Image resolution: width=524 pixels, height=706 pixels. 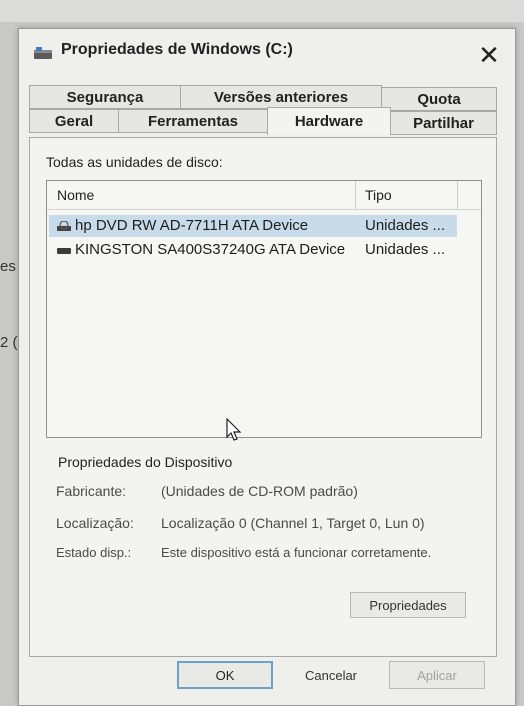 What do you see at coordinates (234, 429) in the screenshot?
I see `mouse-cursor-icon` at bounding box center [234, 429].